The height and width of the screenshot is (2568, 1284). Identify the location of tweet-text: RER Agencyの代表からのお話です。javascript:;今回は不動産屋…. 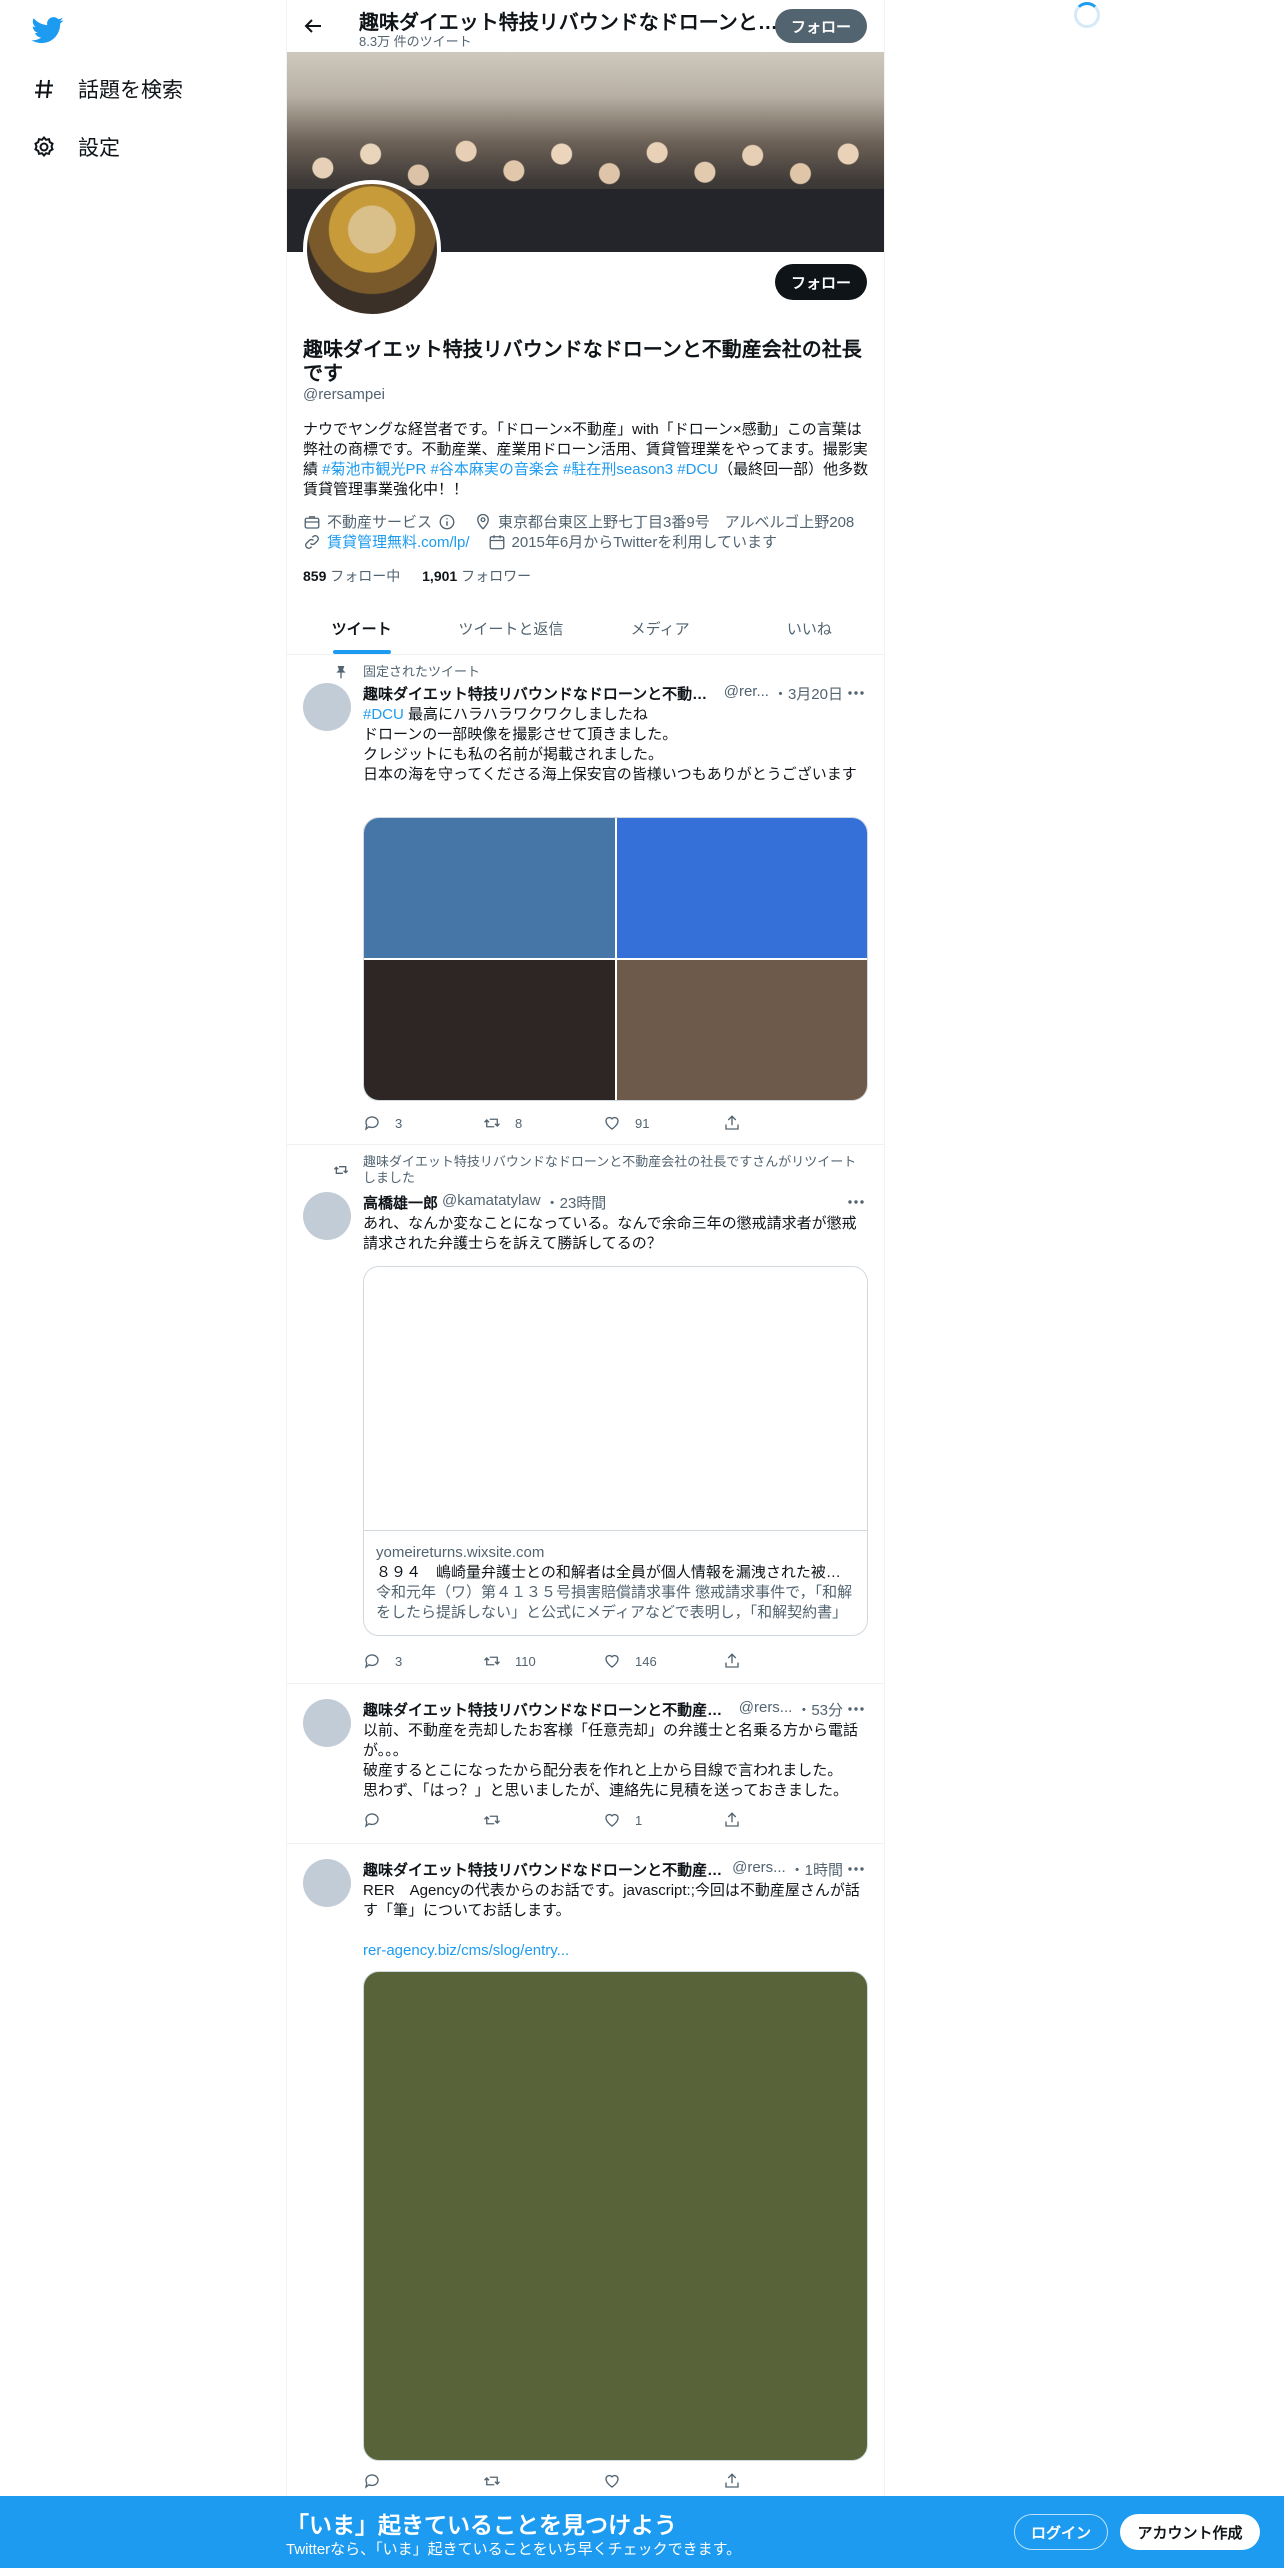
(611, 1900).